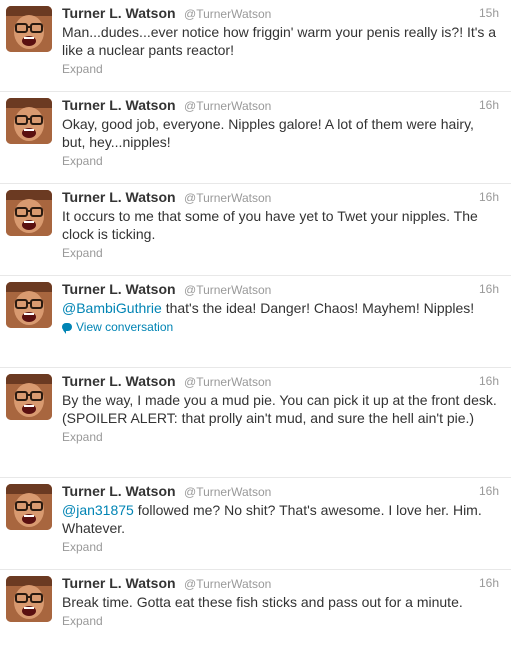  Describe the element at coordinates (67, 328) in the screenshot. I see `speech-bubble-icon` at that location.